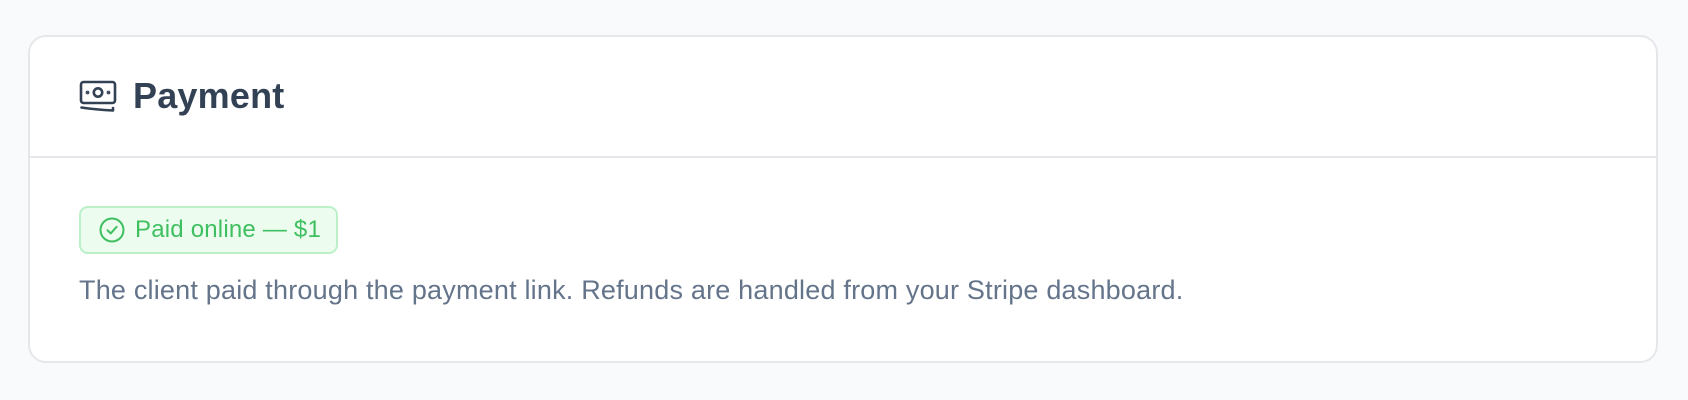 The image size is (1688, 400). I want to click on money-bill-icon, so click(98, 96).